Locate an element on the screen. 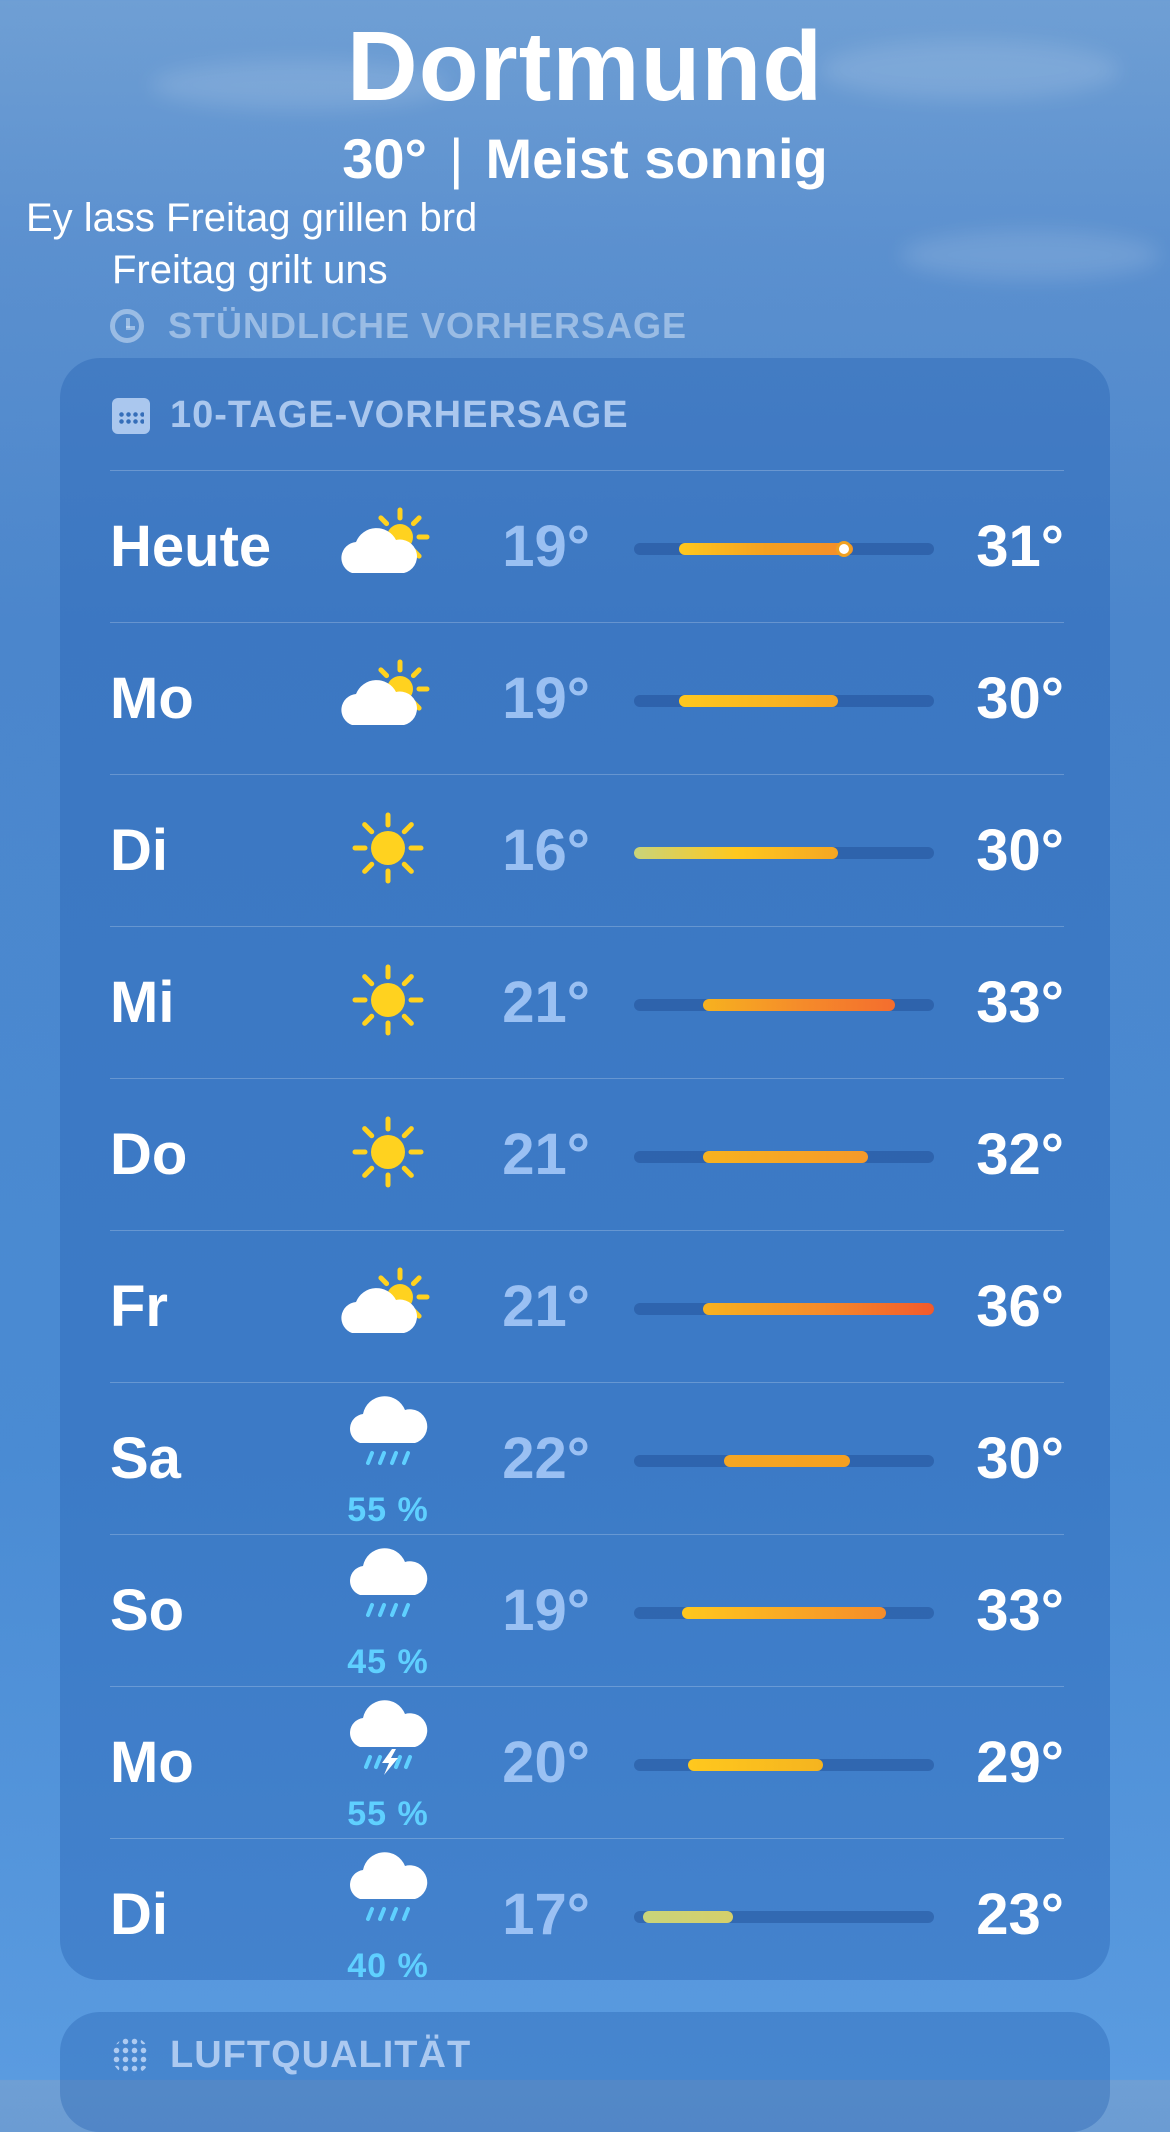 The image size is (1170, 2132). low-temp: 22° is located at coordinates (546, 1458).